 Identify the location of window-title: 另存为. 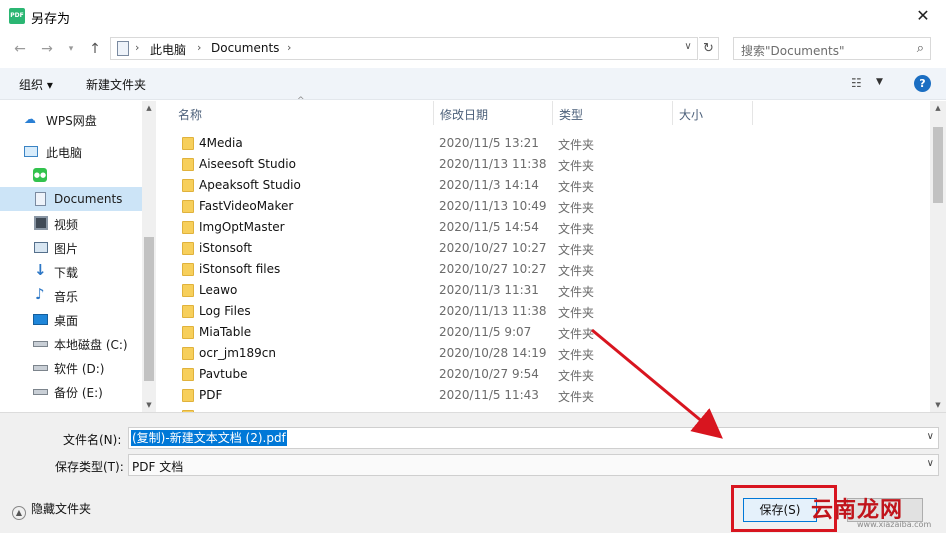
(51, 19).